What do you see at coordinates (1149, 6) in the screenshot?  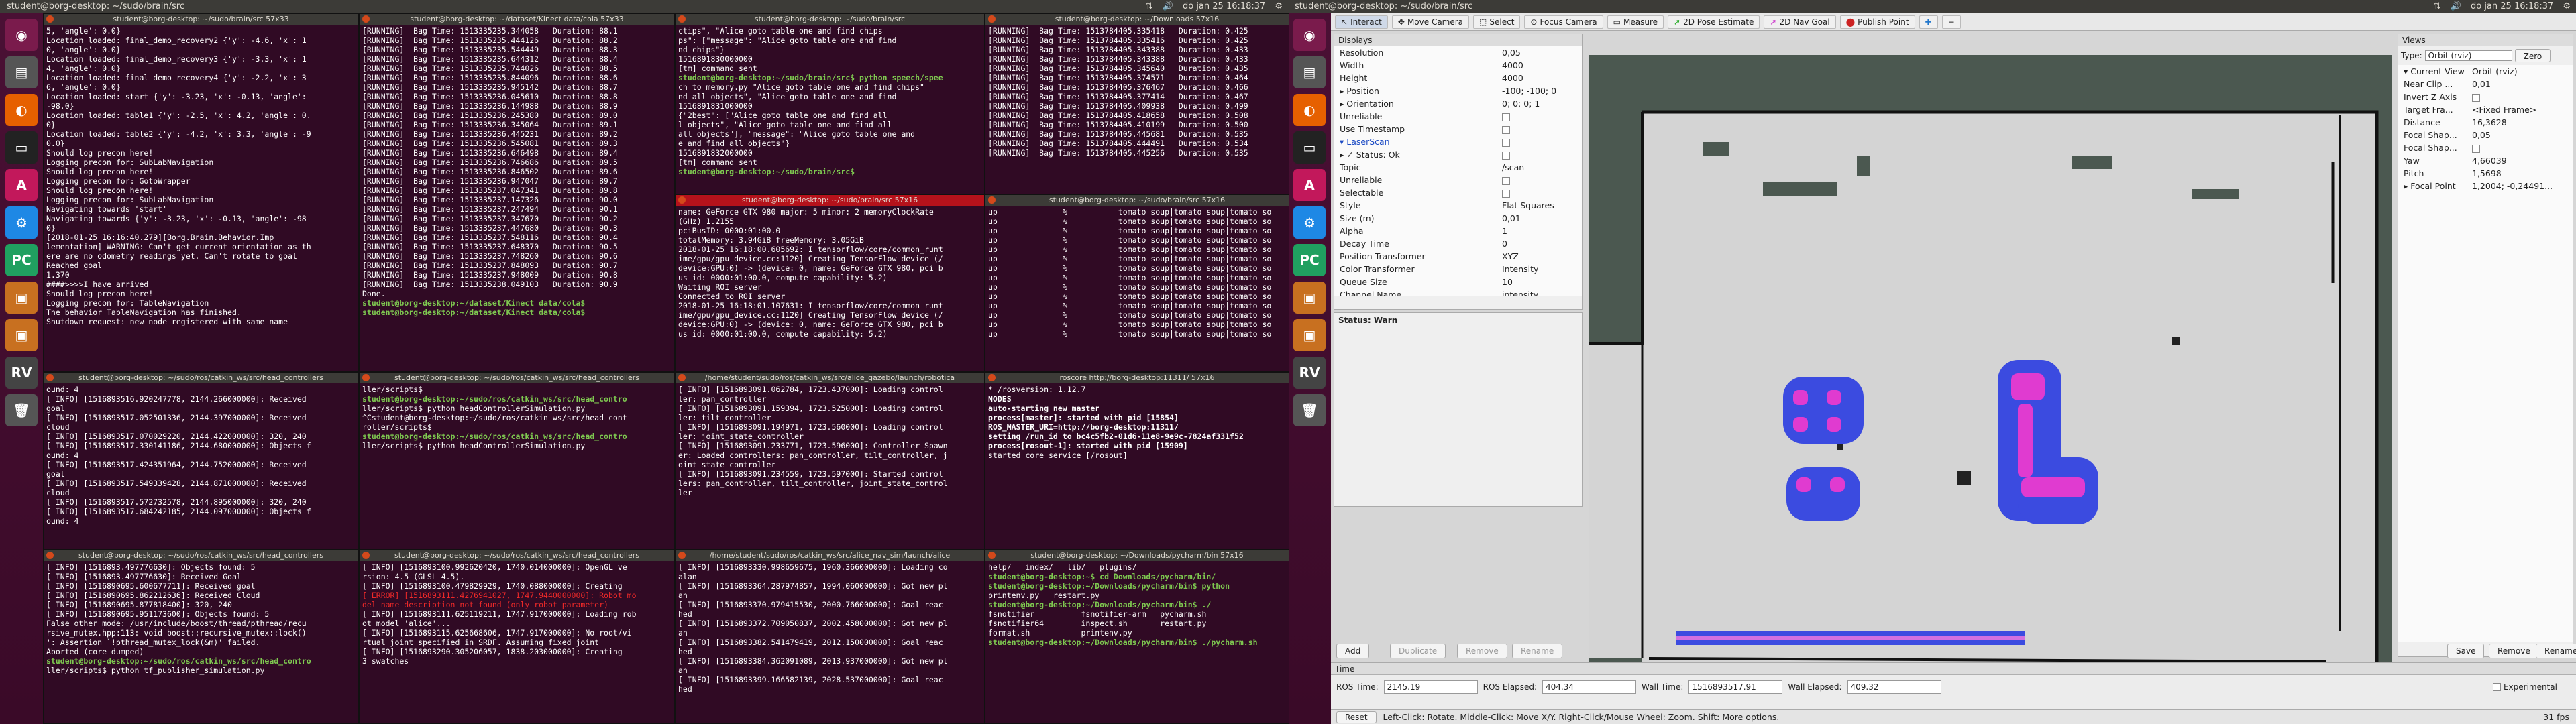 I see `network-icon: ⇅` at bounding box center [1149, 6].